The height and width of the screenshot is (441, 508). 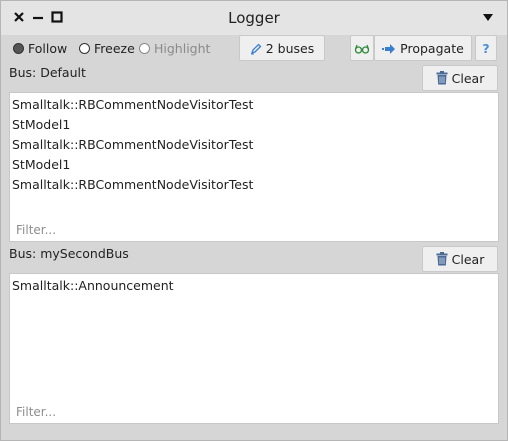 I want to click on follow-radio: Follow, so click(x=40, y=49).